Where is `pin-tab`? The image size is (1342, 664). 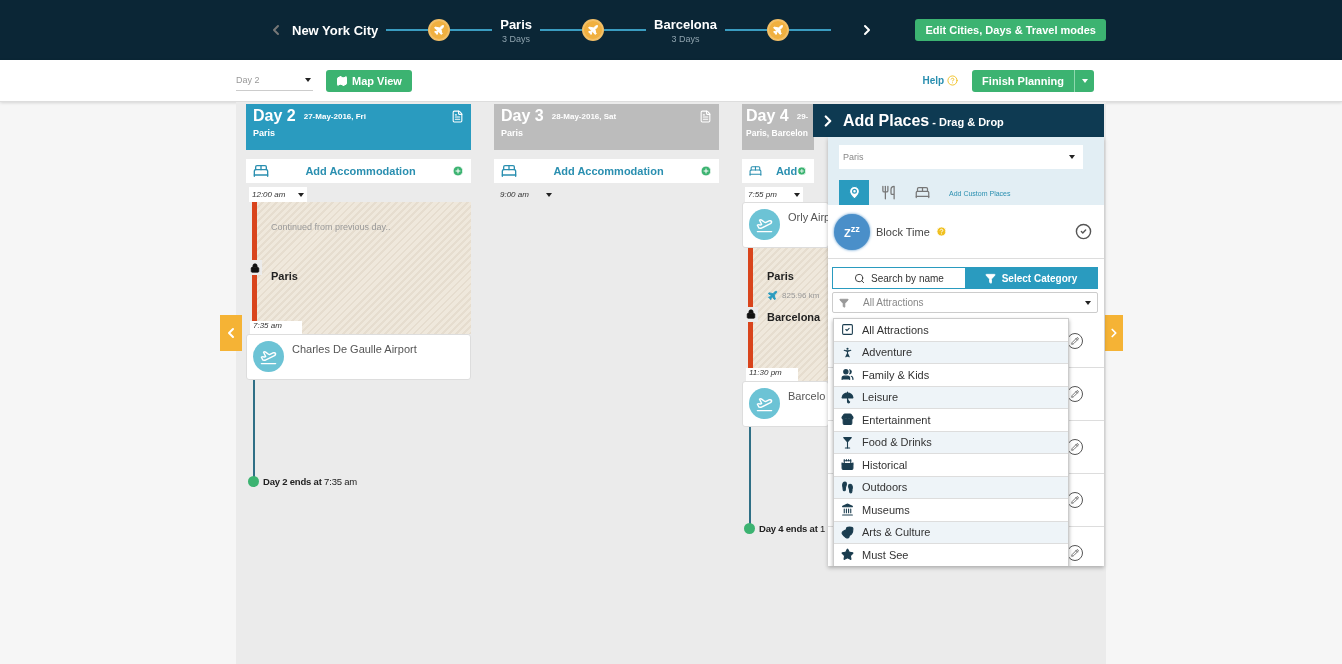 pin-tab is located at coordinates (854, 192).